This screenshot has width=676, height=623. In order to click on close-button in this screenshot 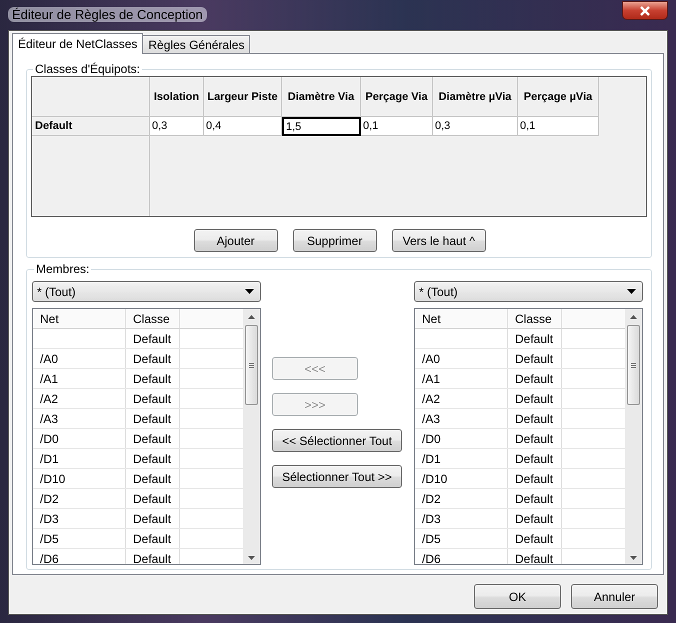, I will do `click(645, 10)`.